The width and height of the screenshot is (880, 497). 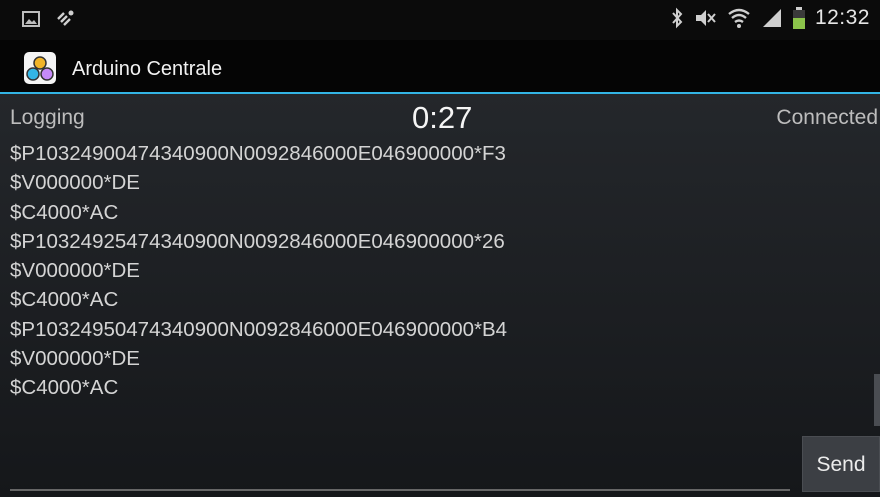 I want to click on send-button: Send, so click(x=841, y=464).